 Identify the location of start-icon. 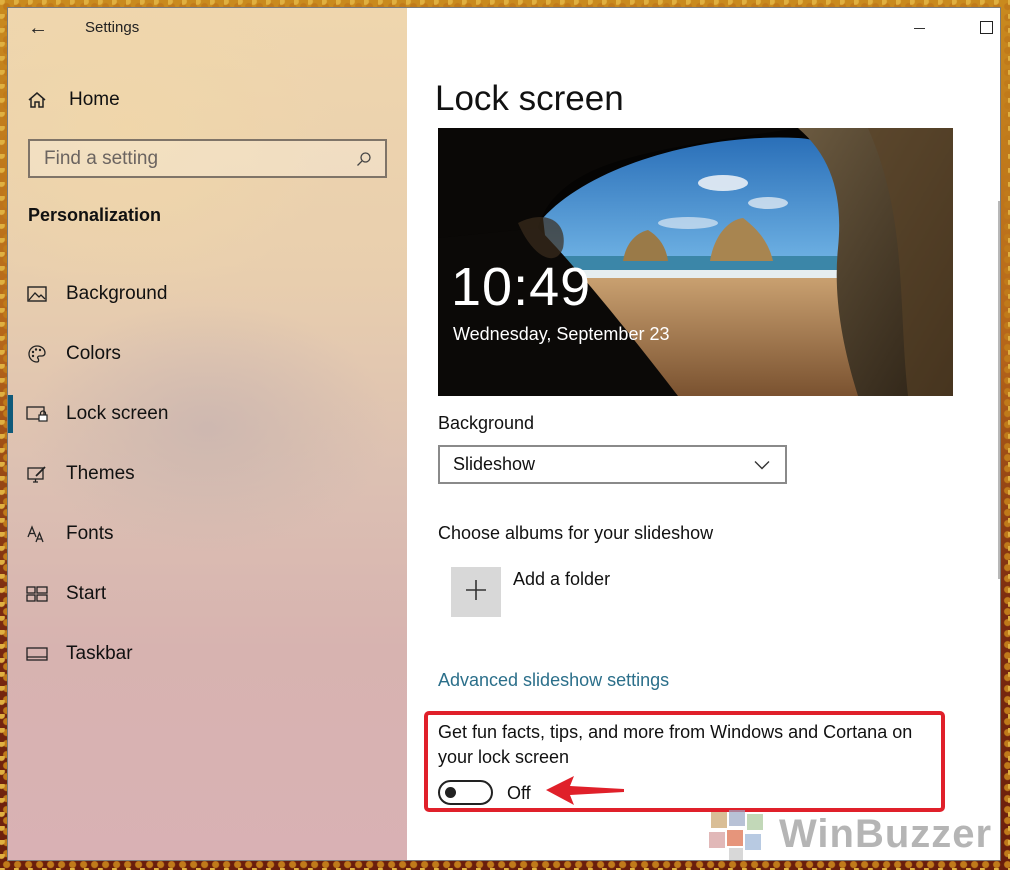
(37, 594).